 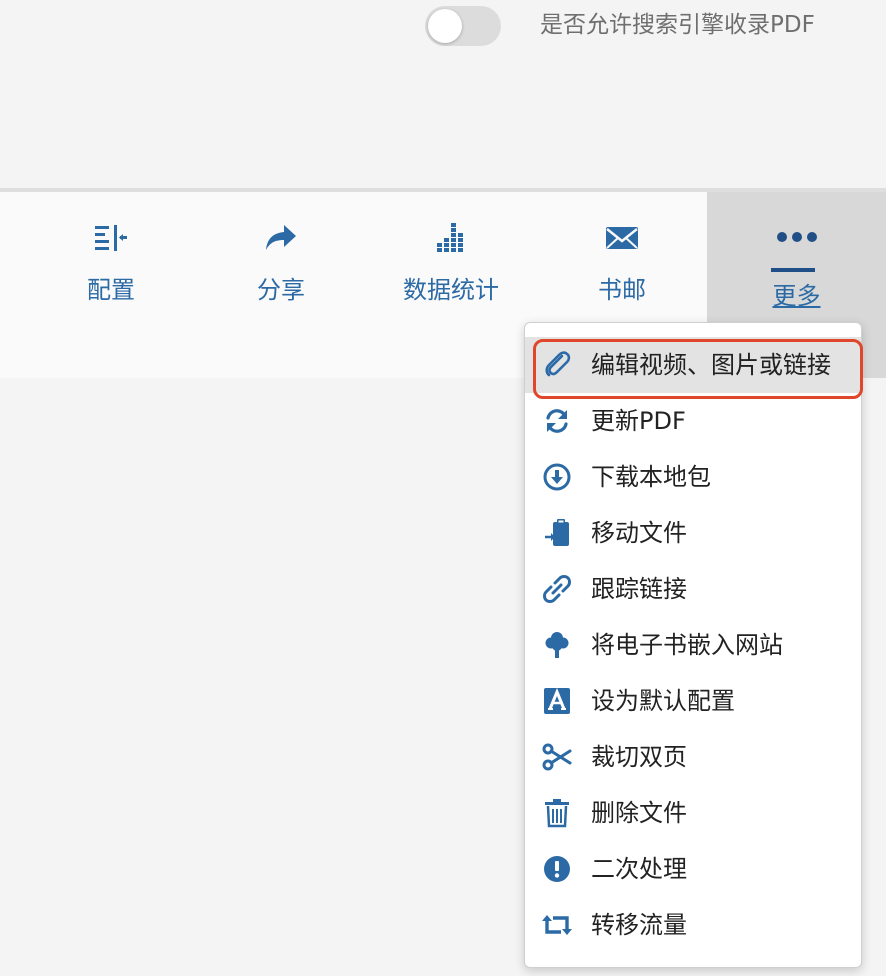 What do you see at coordinates (557, 925) in the screenshot?
I see `retweet-icon` at bounding box center [557, 925].